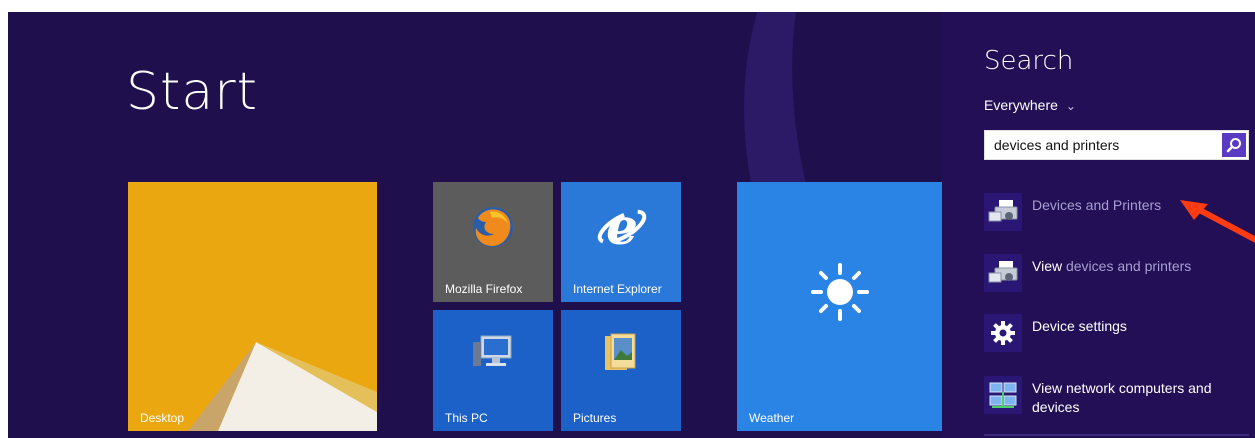 The height and width of the screenshot is (438, 1255). What do you see at coordinates (1097, 205) in the screenshot?
I see `result-label: Devices and Printers` at bounding box center [1097, 205].